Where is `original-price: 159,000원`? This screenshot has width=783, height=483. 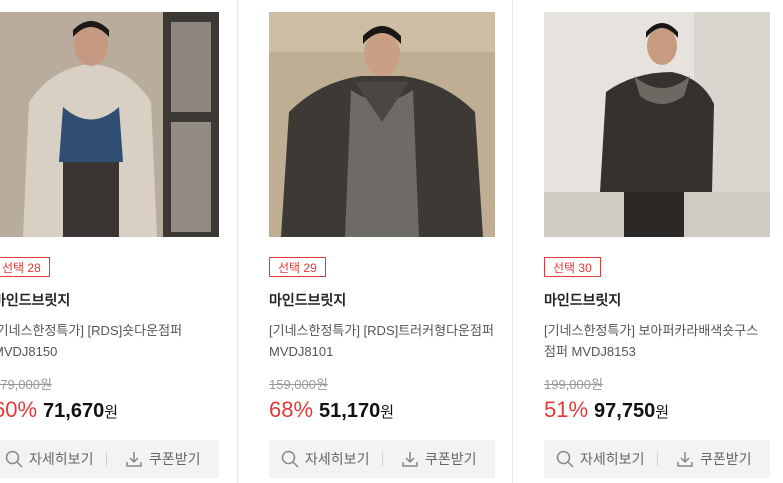 original-price: 159,000원 is located at coordinates (298, 384).